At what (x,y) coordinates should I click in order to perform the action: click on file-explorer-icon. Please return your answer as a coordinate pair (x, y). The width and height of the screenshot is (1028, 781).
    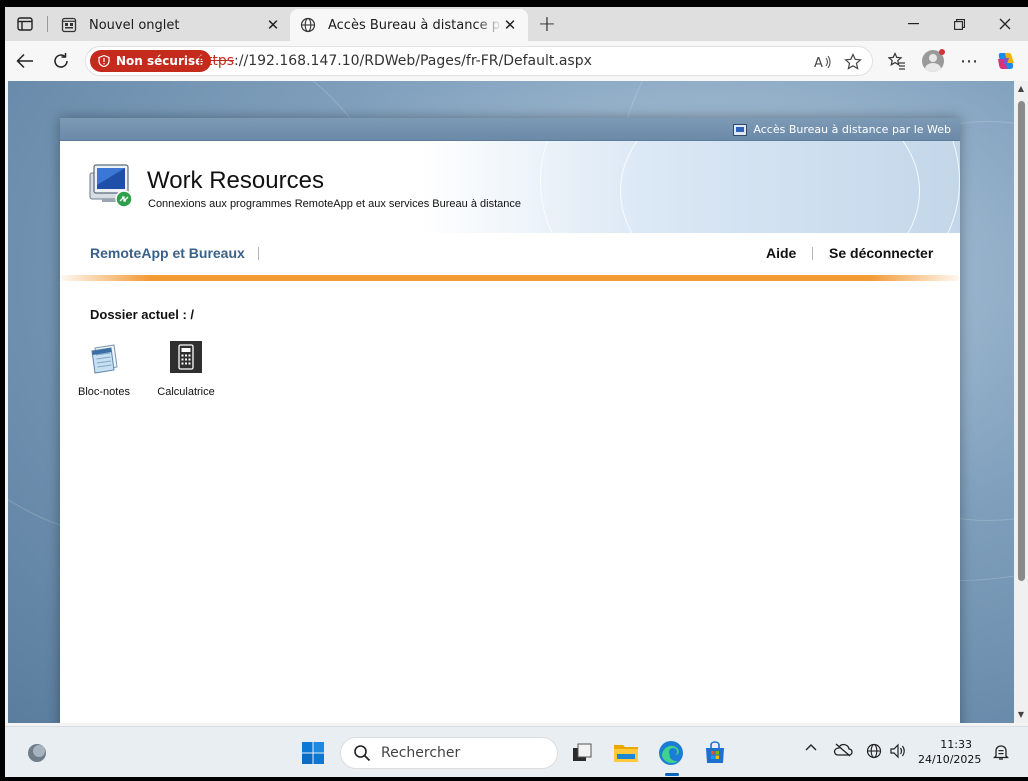
    Looking at the image, I should click on (626, 753).